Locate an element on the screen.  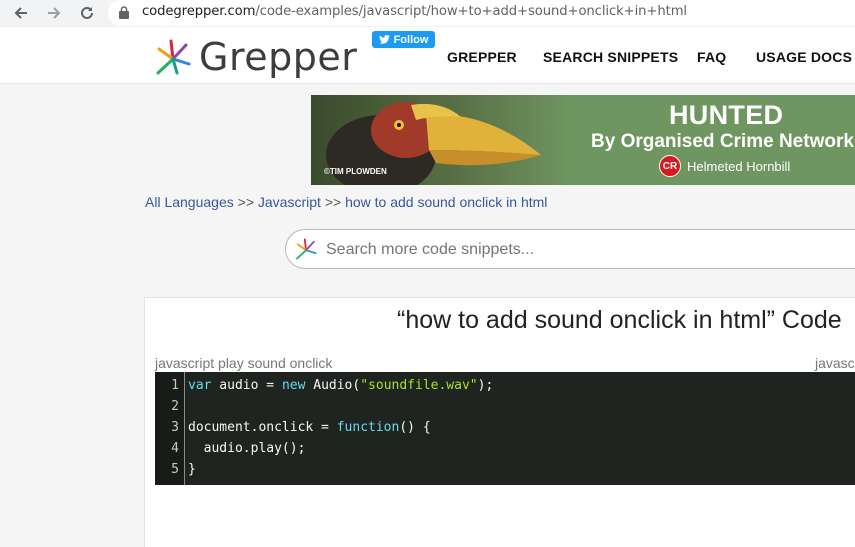
page-title: “how to add sound onclick in html” Code is located at coordinates (619, 320).